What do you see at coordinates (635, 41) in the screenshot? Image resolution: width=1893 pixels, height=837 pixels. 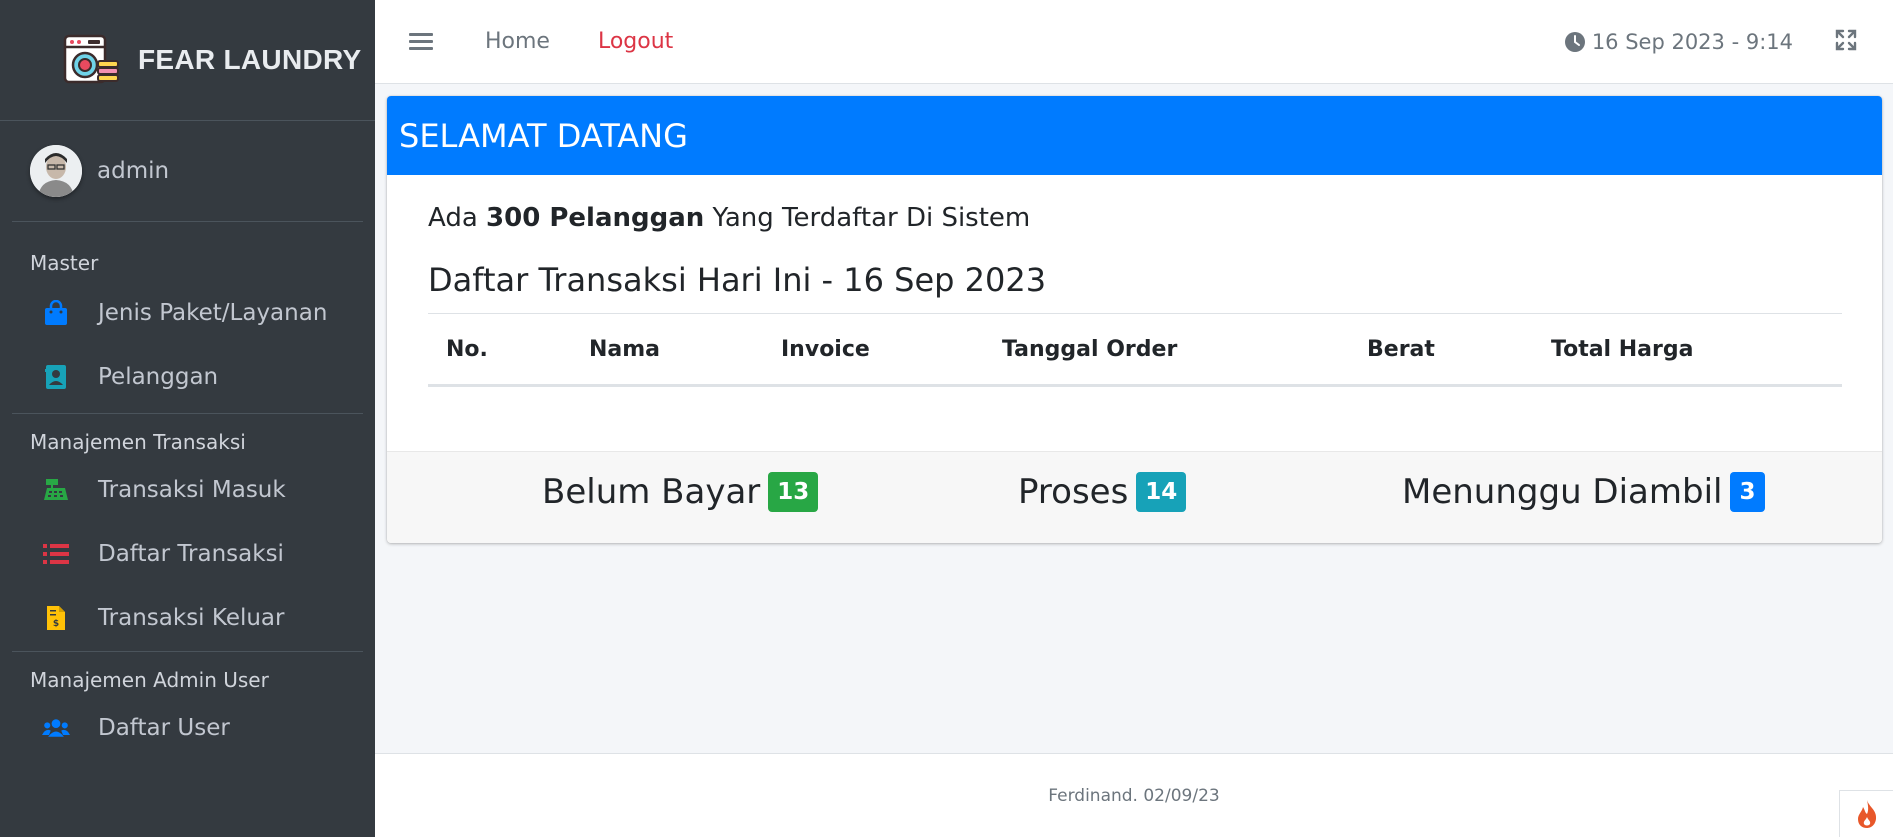 I see `nav-logout-link: Logout` at bounding box center [635, 41].